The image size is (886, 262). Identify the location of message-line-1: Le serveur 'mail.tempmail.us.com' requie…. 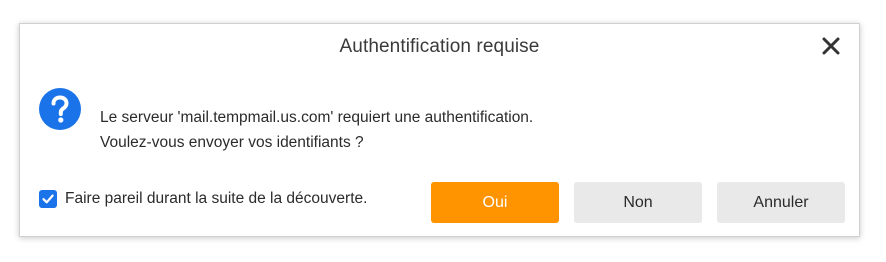
(317, 117).